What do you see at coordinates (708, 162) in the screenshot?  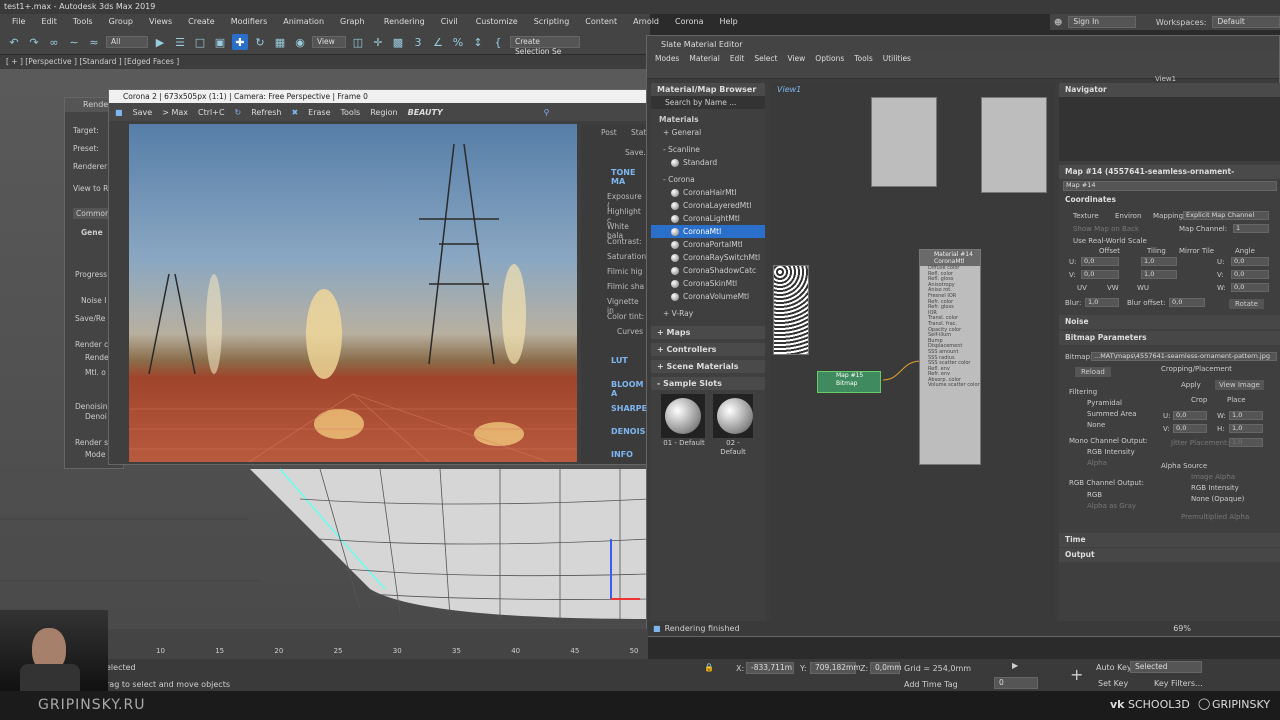 I see `standard-item: Standard` at bounding box center [708, 162].